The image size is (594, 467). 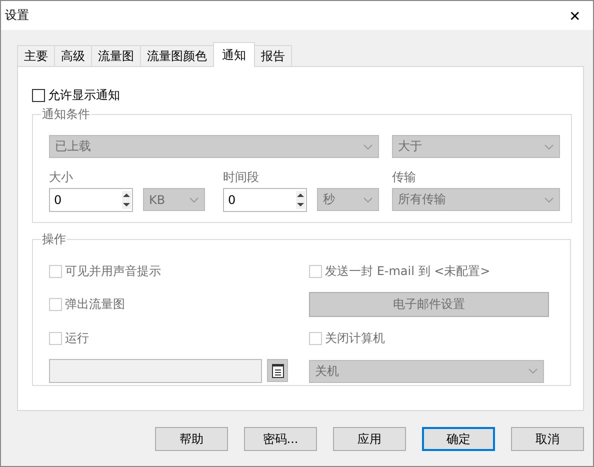 What do you see at coordinates (234, 54) in the screenshot?
I see `tab: 通知` at bounding box center [234, 54].